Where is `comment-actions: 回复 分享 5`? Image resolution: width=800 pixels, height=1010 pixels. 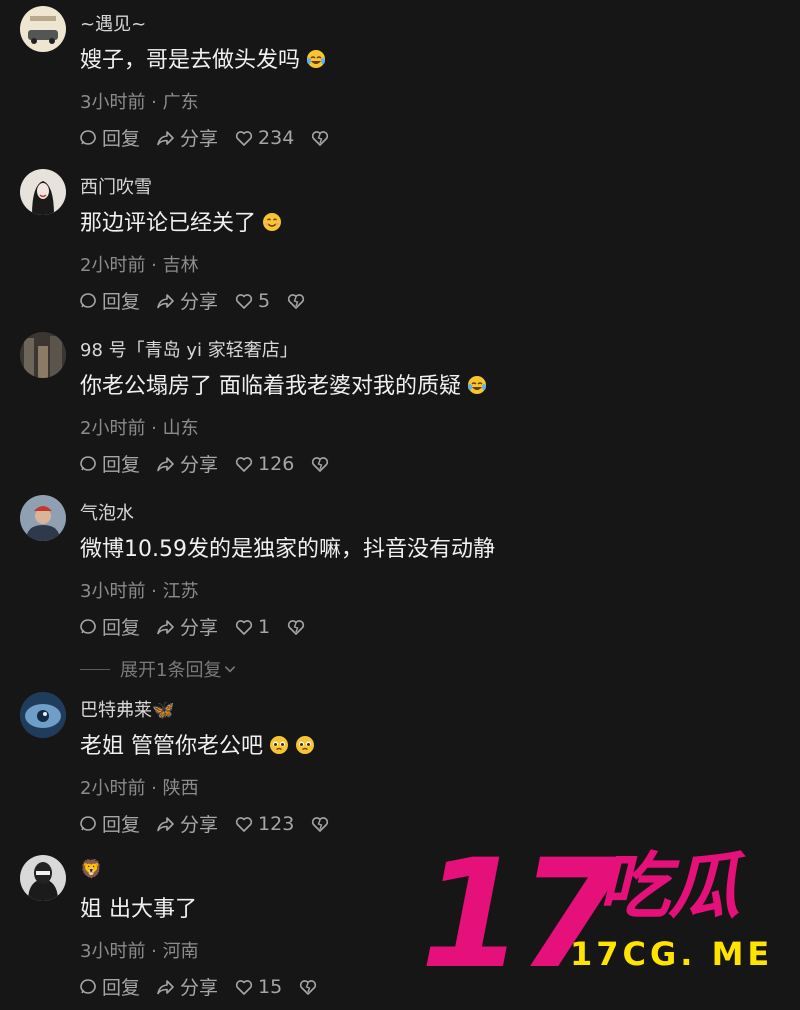
comment-actions: 回复 分享 5 is located at coordinates (202, 300).